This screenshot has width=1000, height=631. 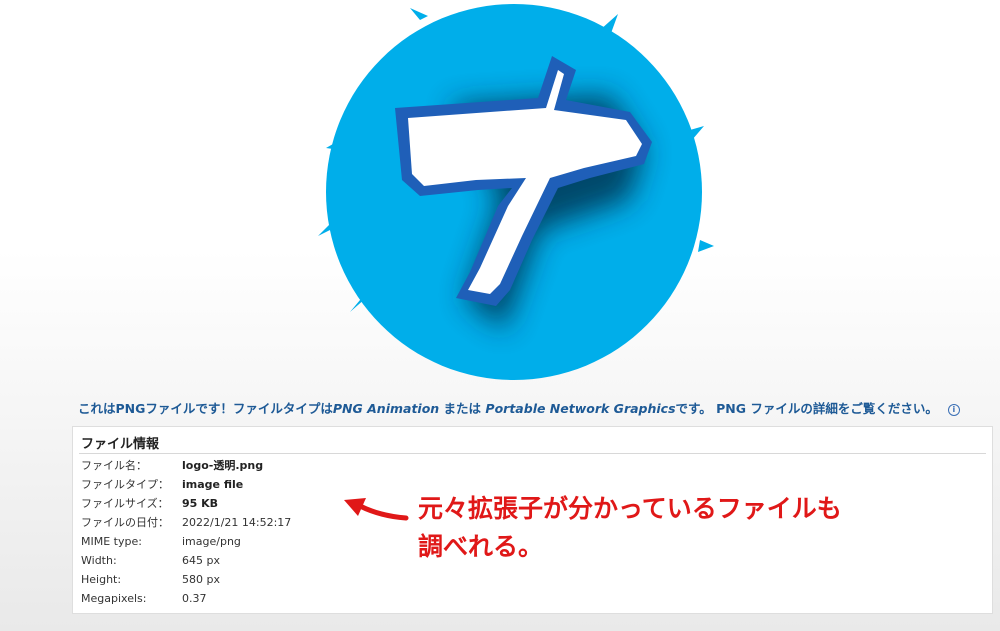 I want to click on row-value: 2022/1/21 14:52:17, so click(x=237, y=522).